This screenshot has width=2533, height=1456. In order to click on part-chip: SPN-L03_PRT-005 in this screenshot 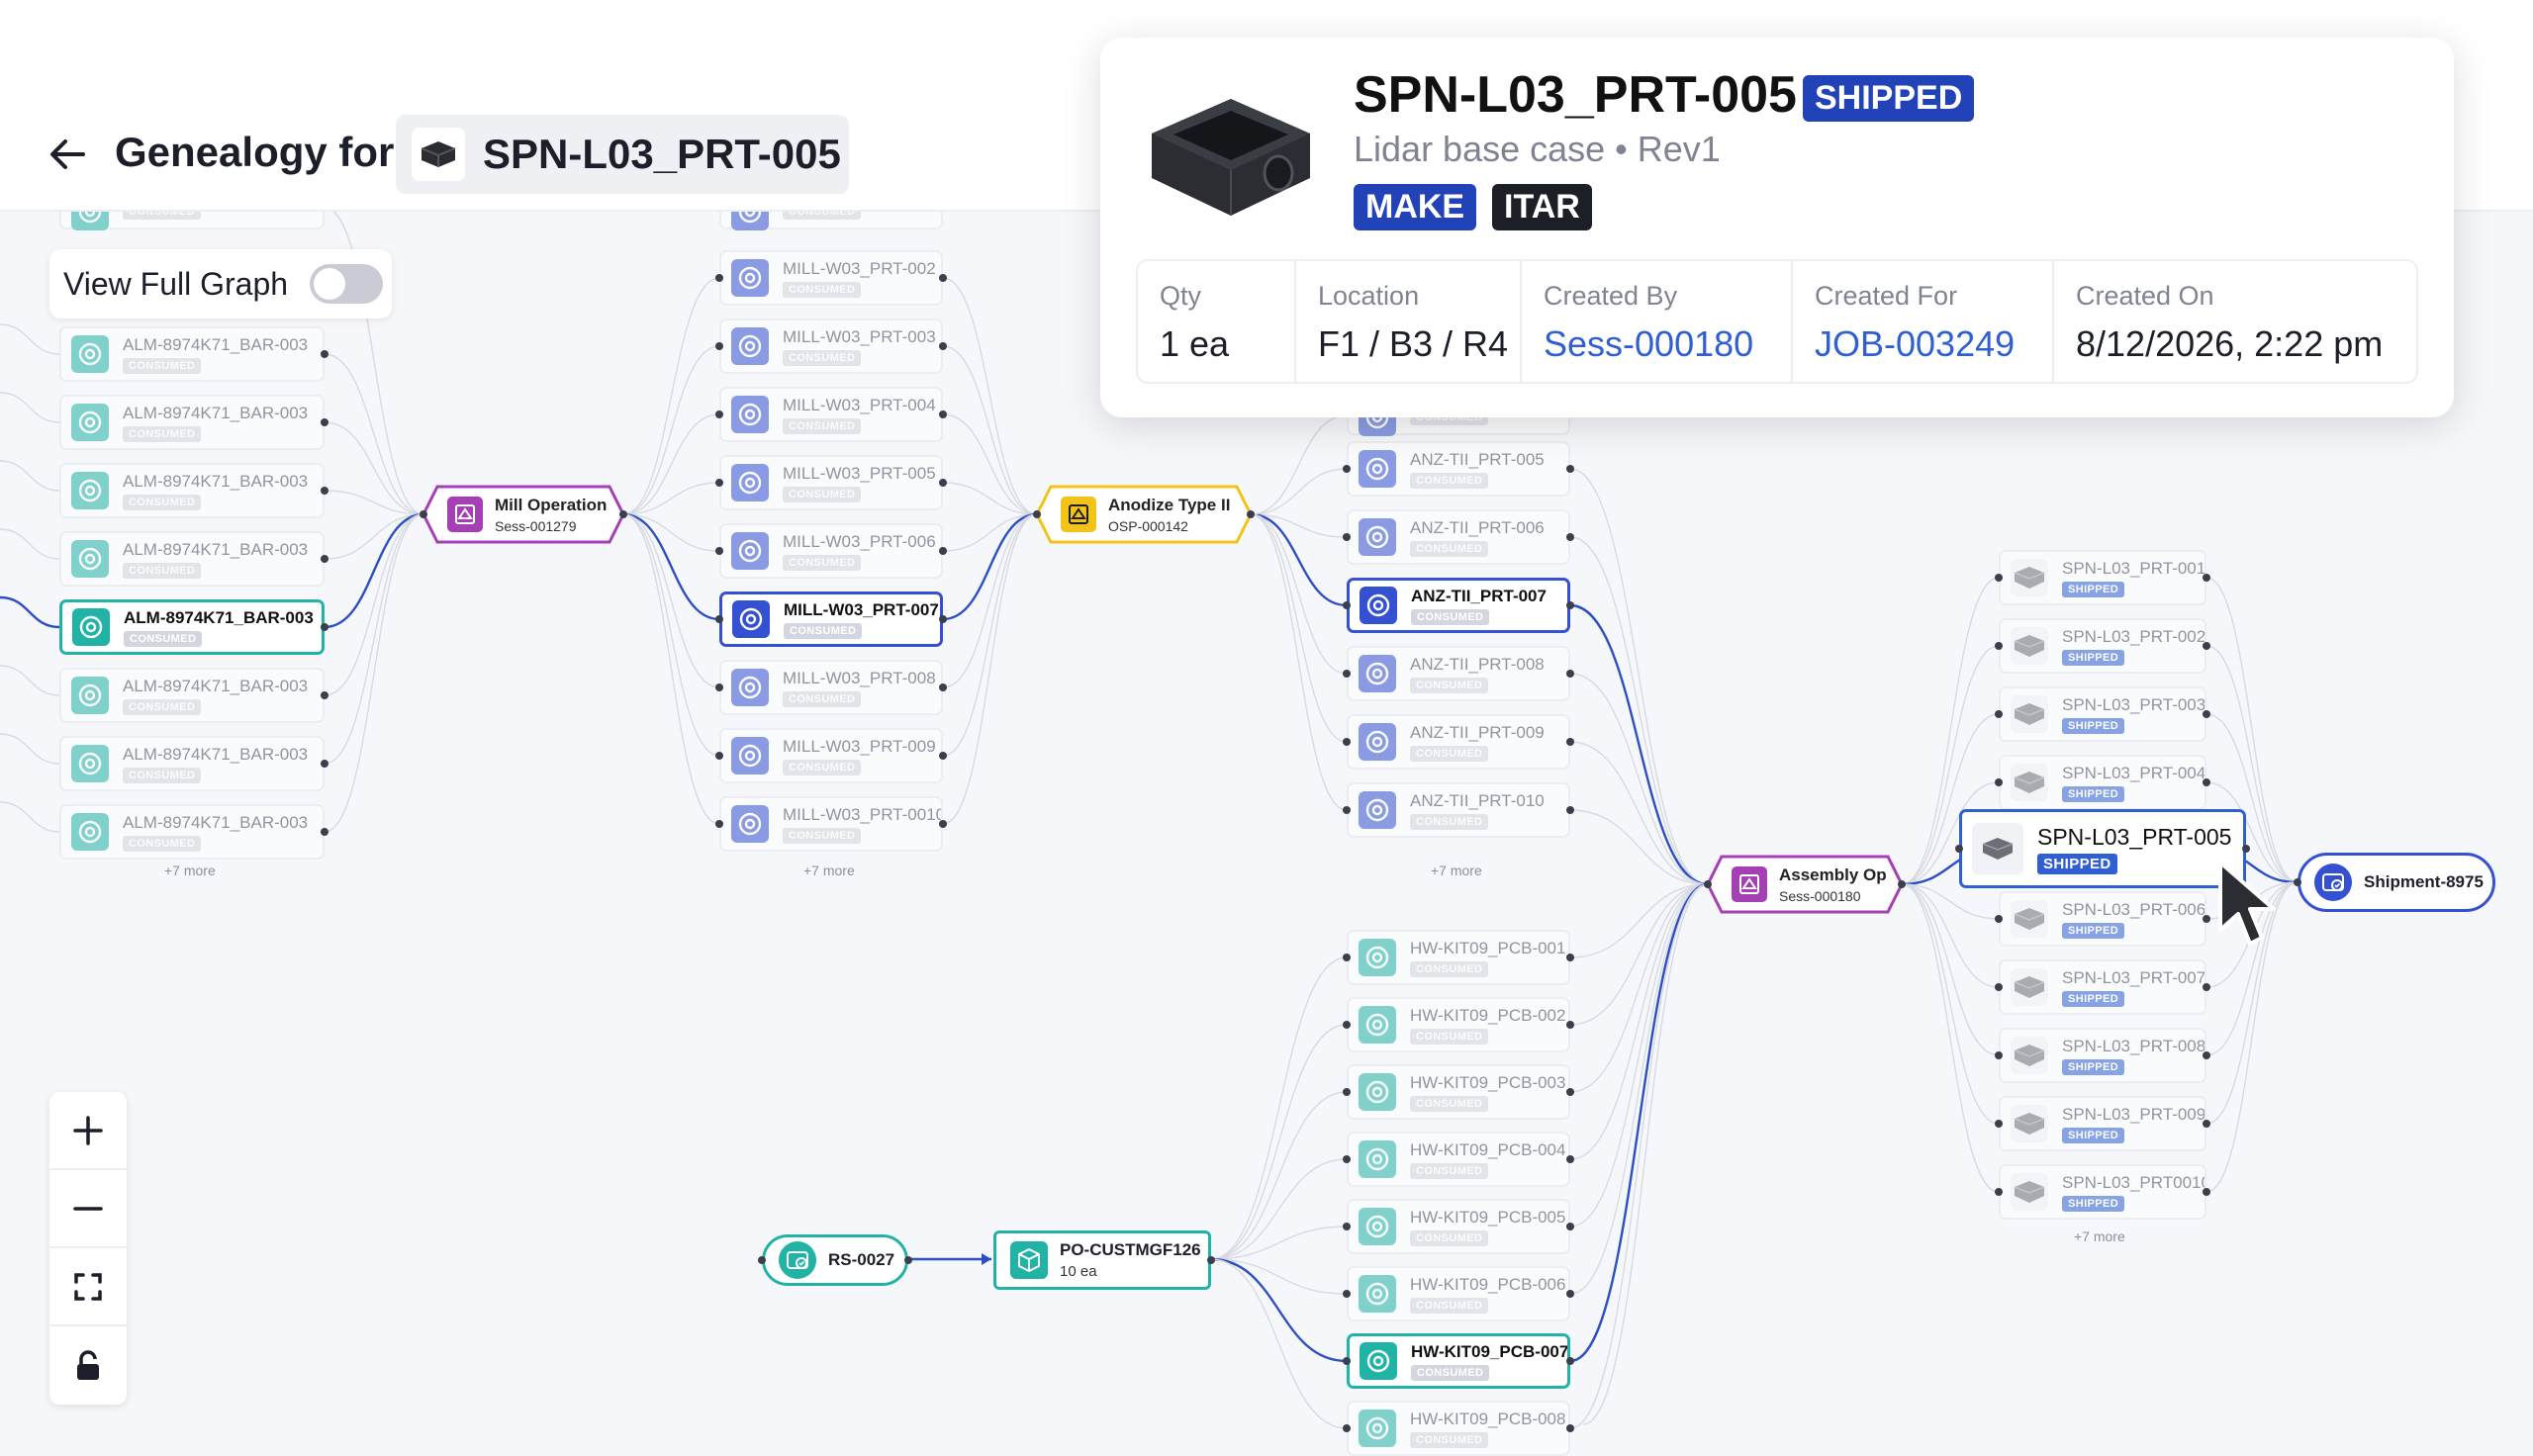, I will do `click(622, 154)`.